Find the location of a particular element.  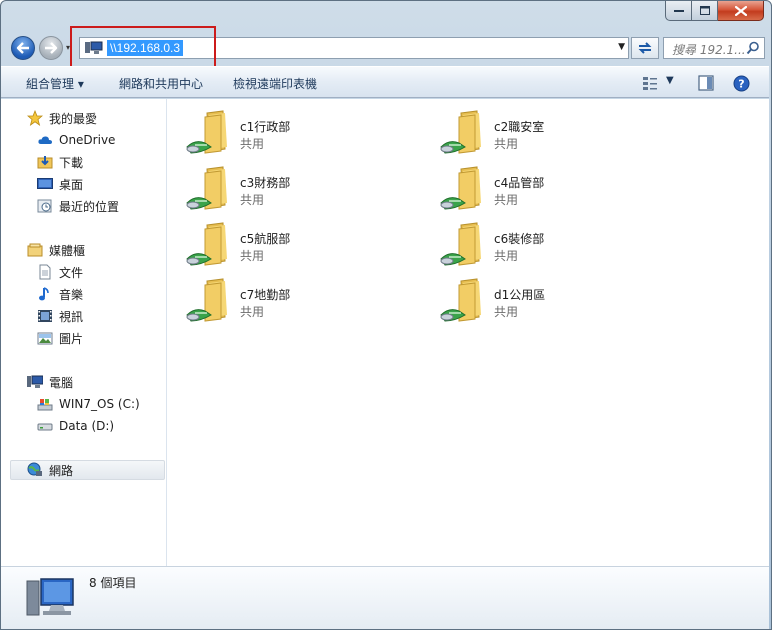

recent-pages-dropdown: ▾ is located at coordinates (70, 48).